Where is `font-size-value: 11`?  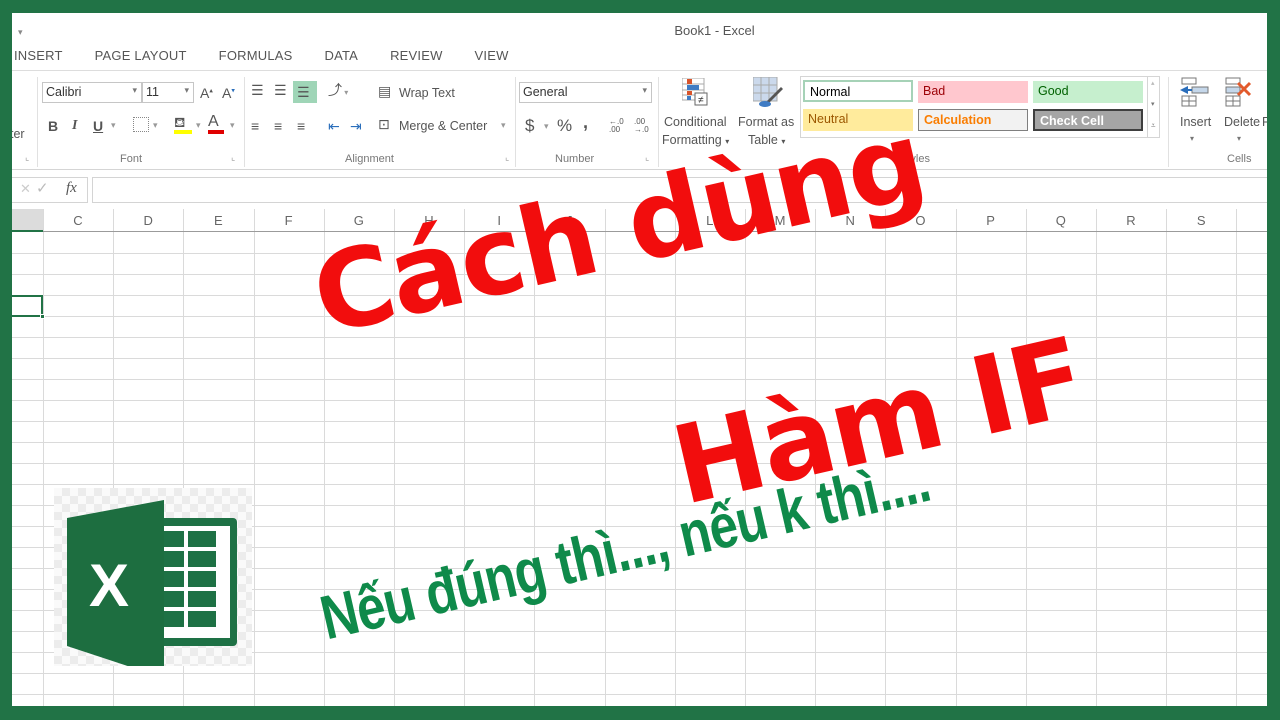
font-size-value: 11 is located at coordinates (152, 92).